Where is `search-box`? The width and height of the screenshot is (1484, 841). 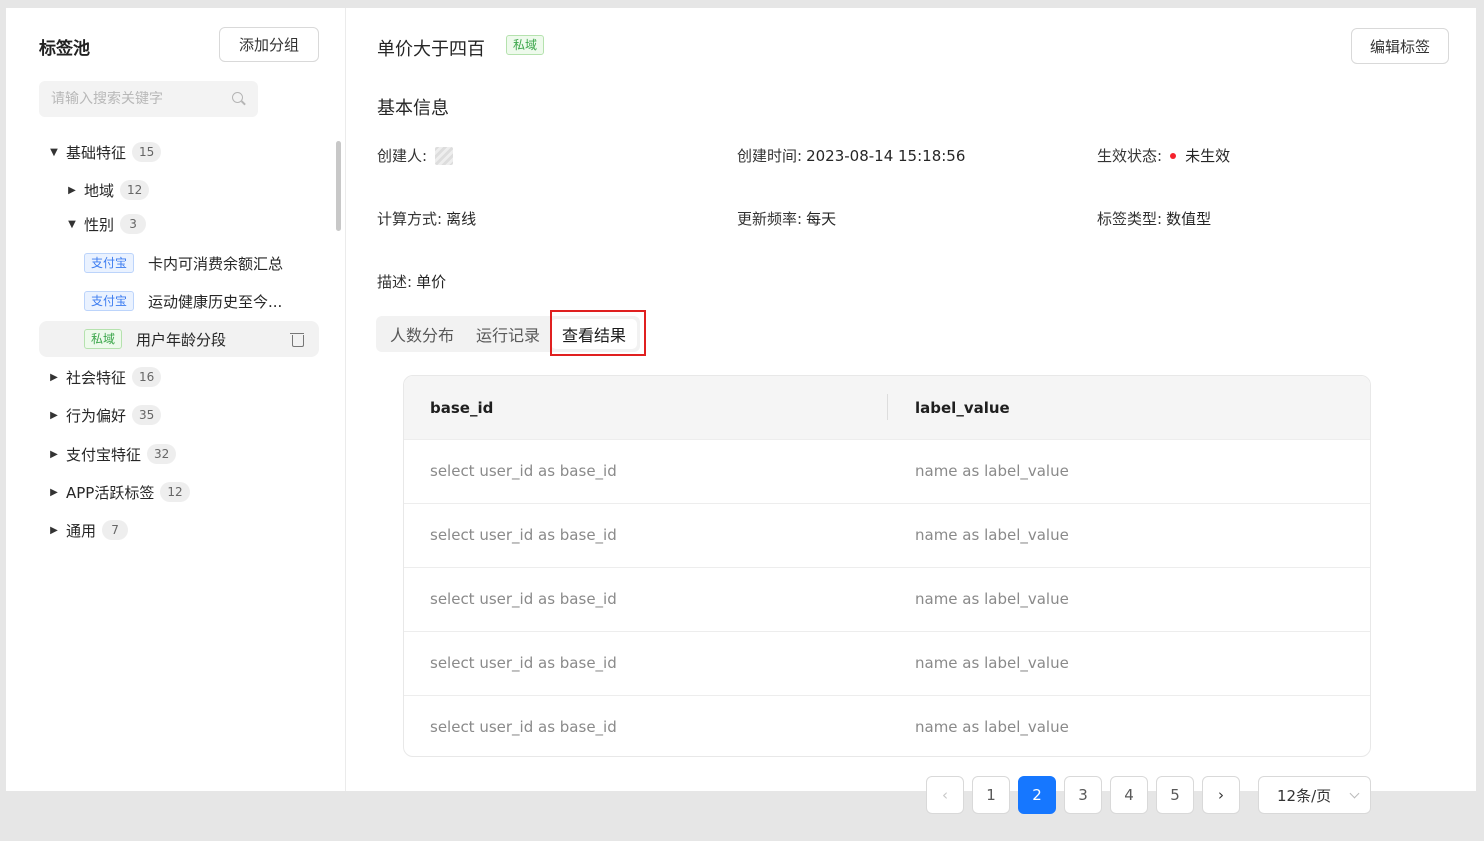 search-box is located at coordinates (148, 99).